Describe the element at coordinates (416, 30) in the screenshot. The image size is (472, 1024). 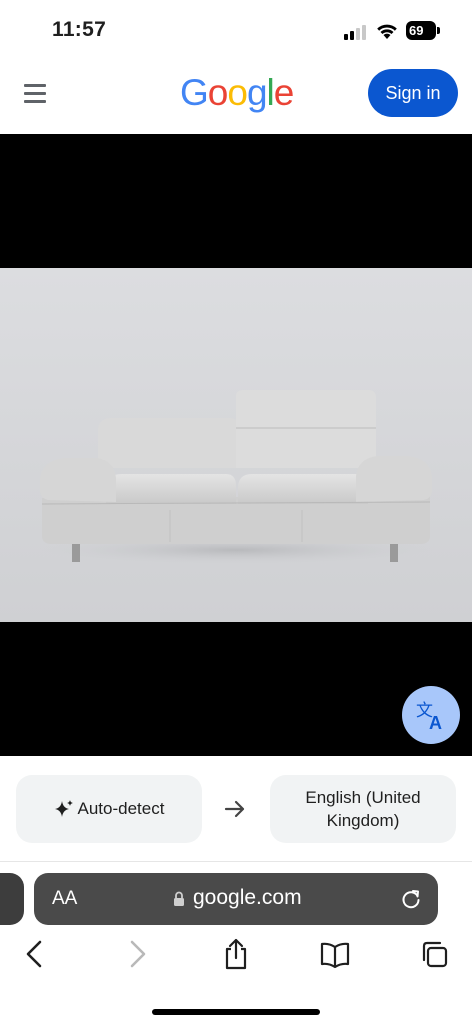
I see `battery-level: 69` at that location.